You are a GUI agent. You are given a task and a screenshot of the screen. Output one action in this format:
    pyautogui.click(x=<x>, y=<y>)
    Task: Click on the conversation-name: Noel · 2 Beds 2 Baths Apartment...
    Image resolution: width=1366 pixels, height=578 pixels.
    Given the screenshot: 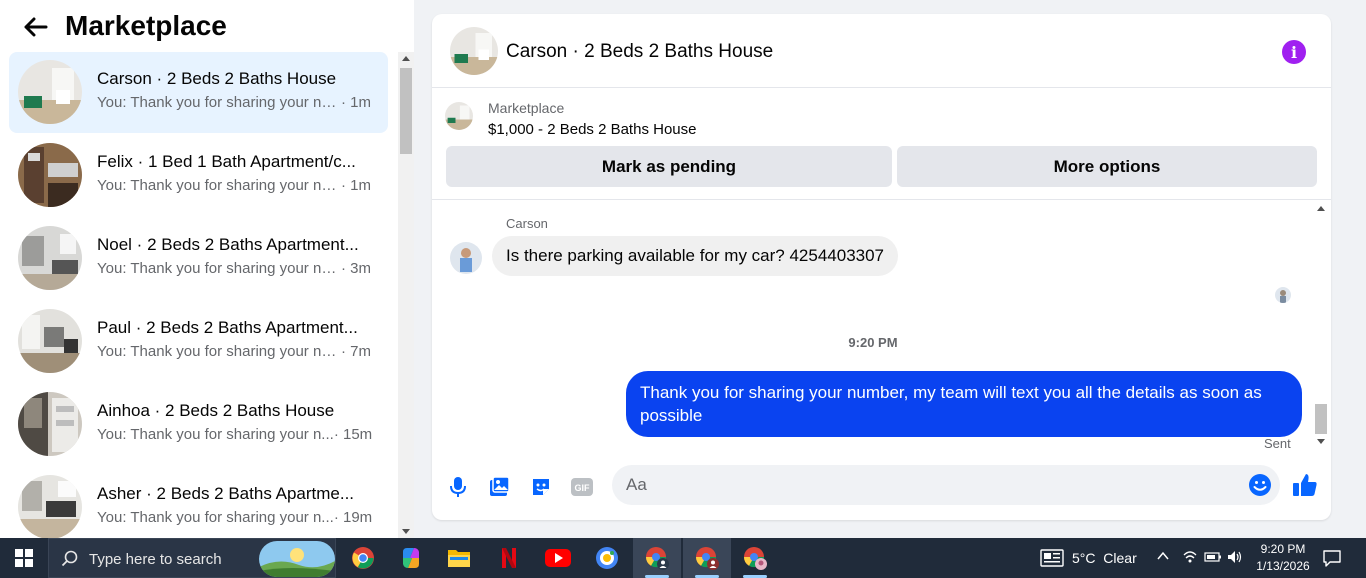 What is the action you would take?
    pyautogui.click(x=228, y=244)
    